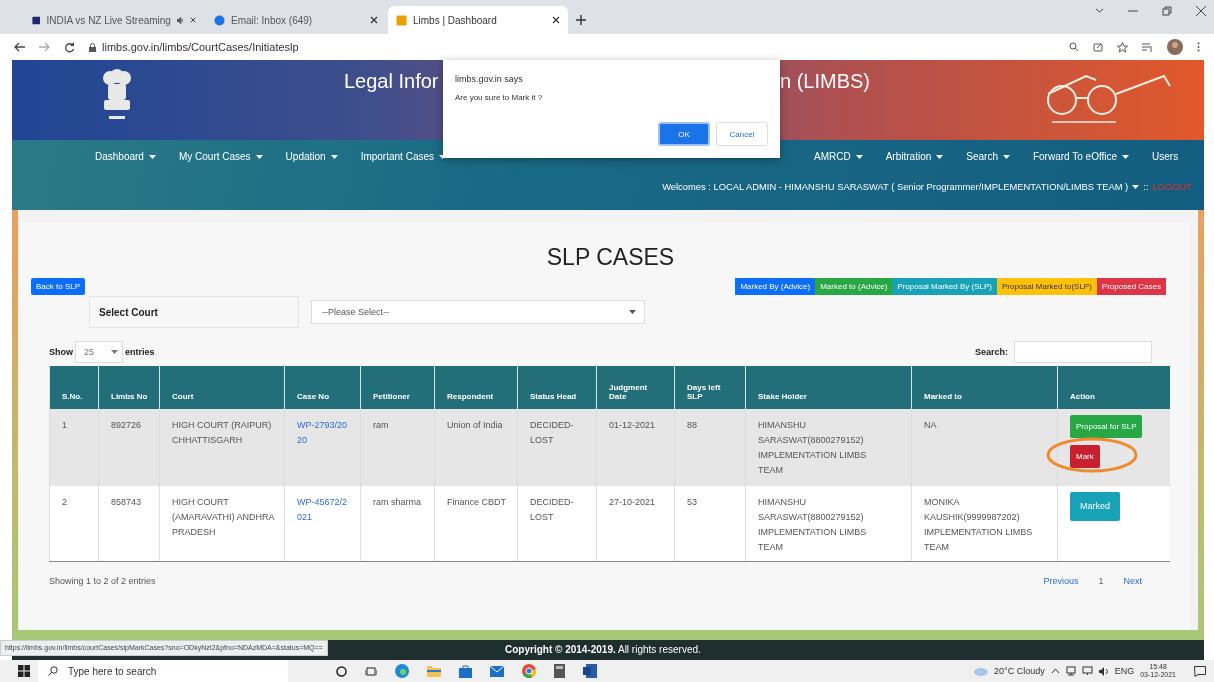 The height and width of the screenshot is (682, 1214). I want to click on taskbar-search: Type here to search, so click(163, 671).